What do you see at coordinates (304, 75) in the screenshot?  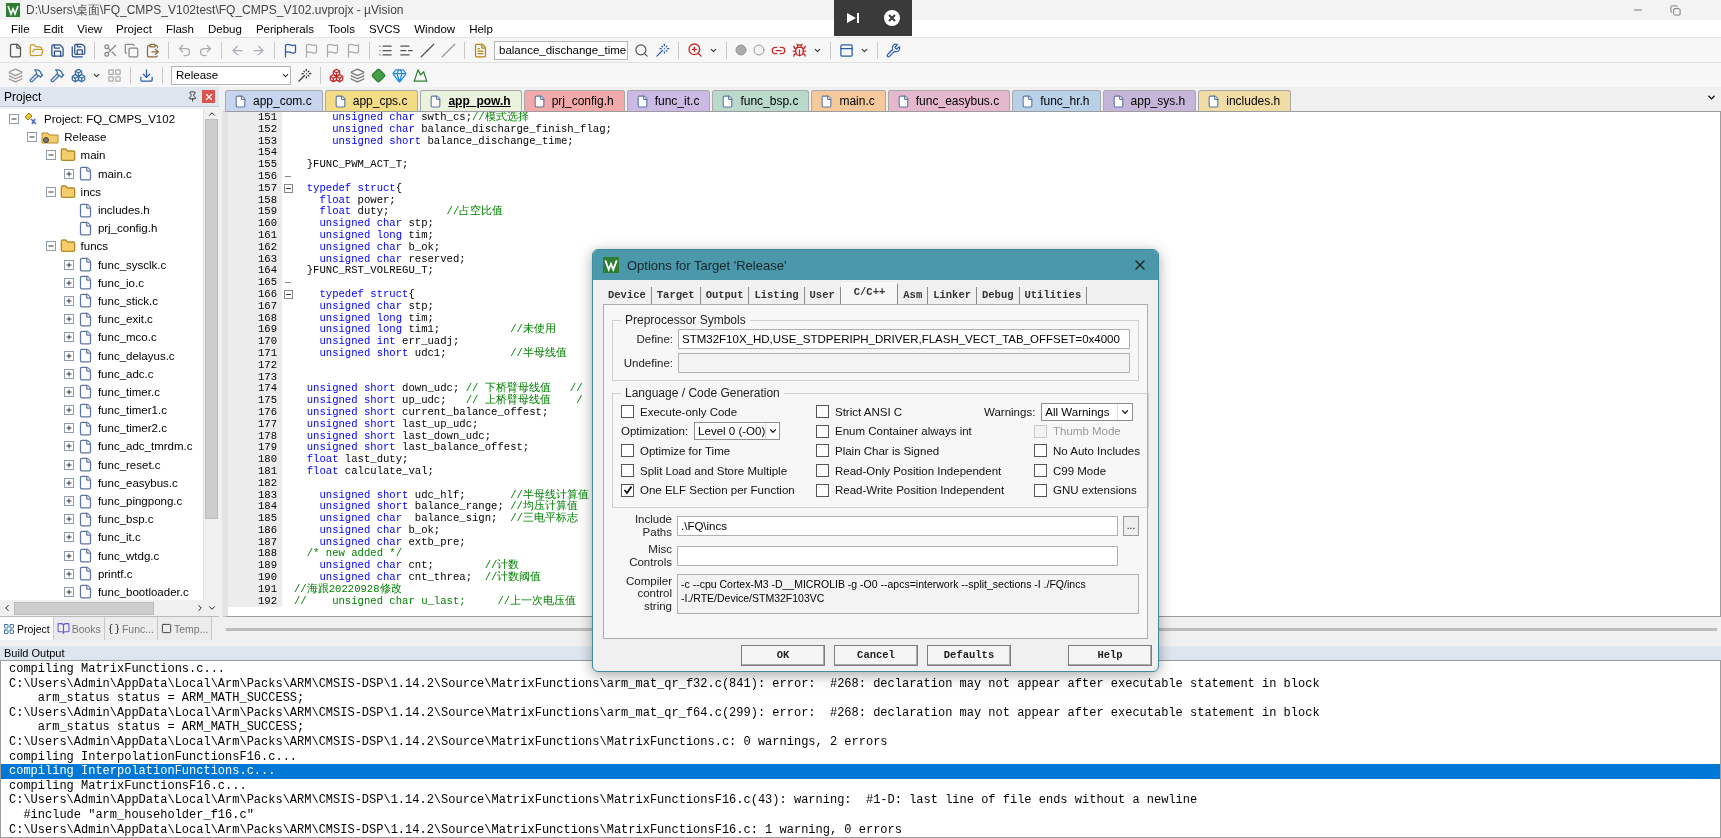 I see `wand-icon` at bounding box center [304, 75].